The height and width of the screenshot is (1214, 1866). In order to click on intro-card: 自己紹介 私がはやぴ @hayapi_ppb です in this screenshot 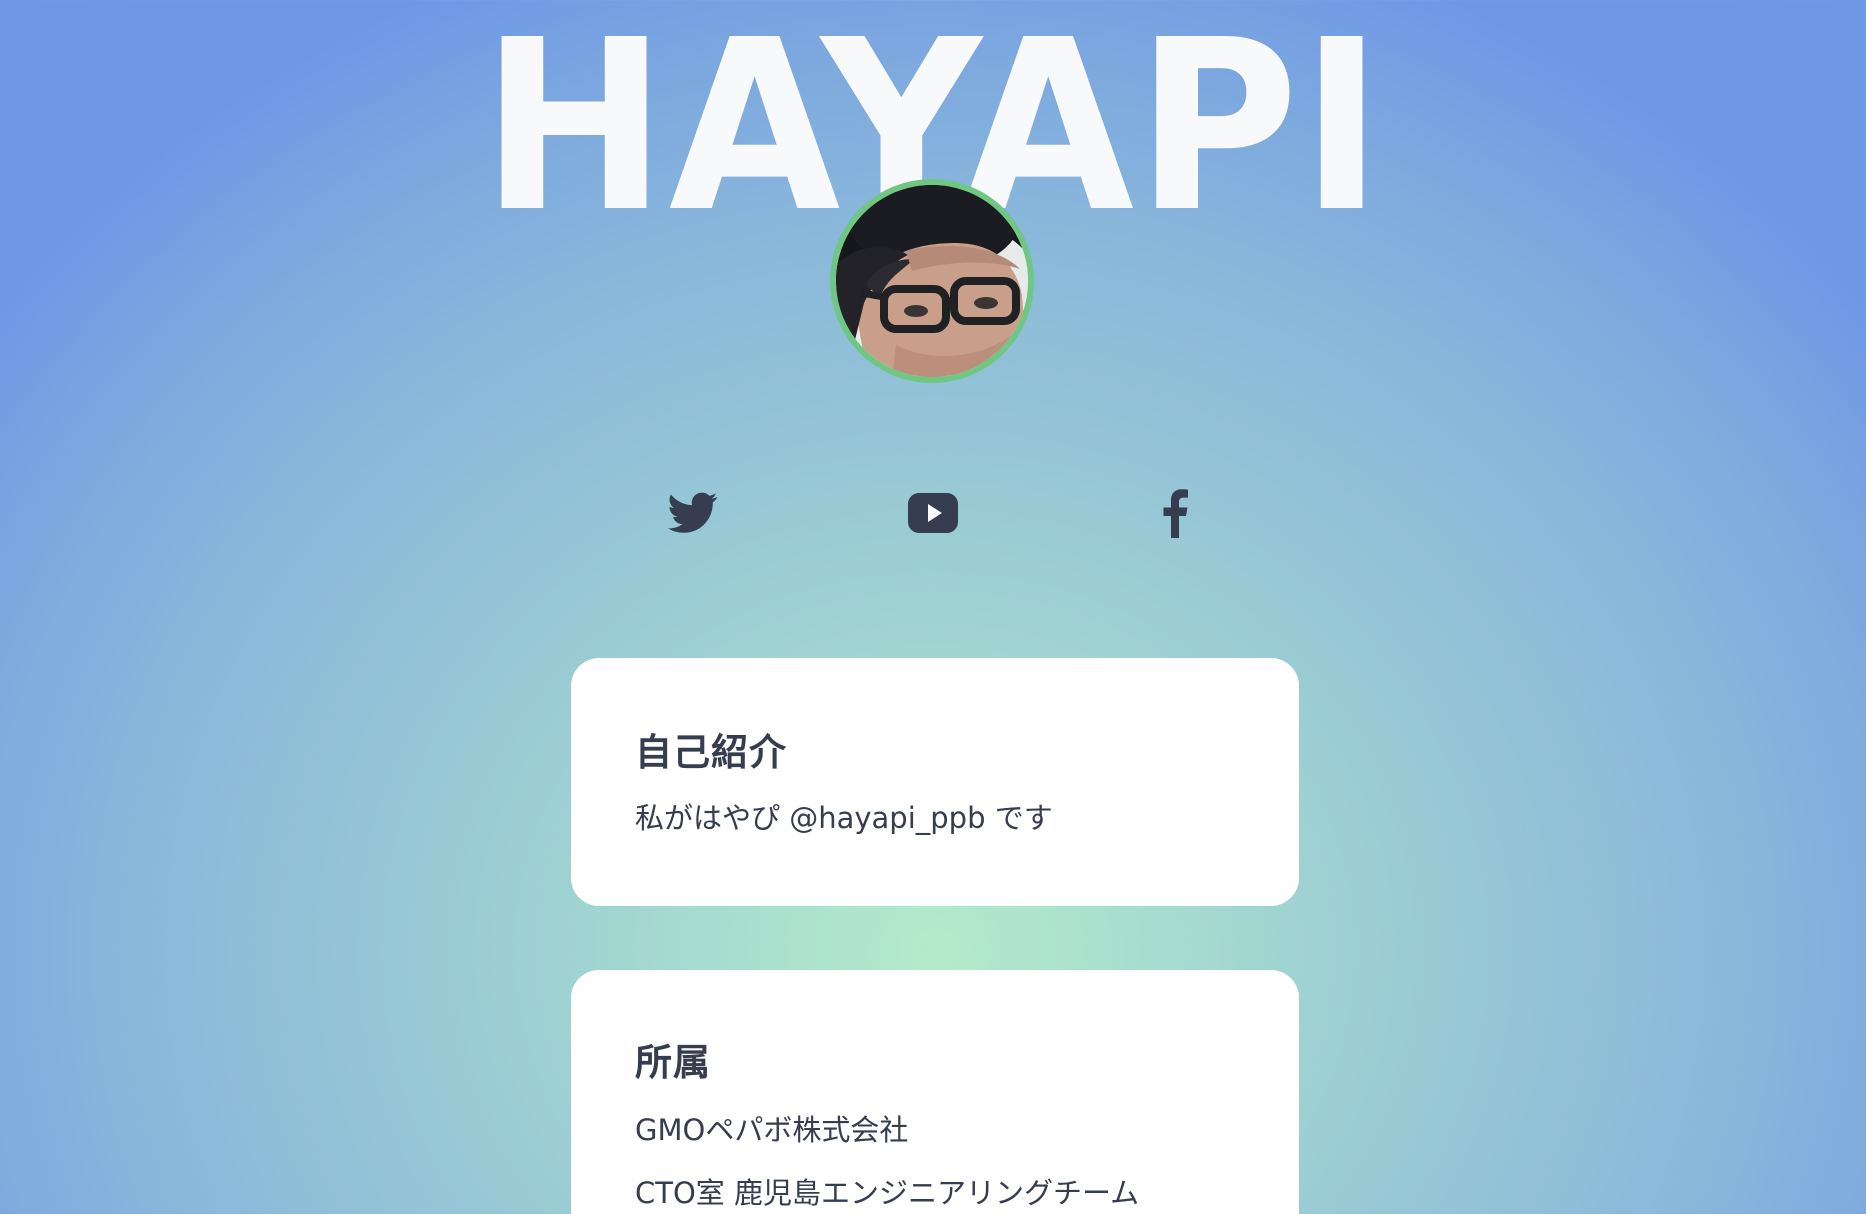, I will do `click(935, 782)`.